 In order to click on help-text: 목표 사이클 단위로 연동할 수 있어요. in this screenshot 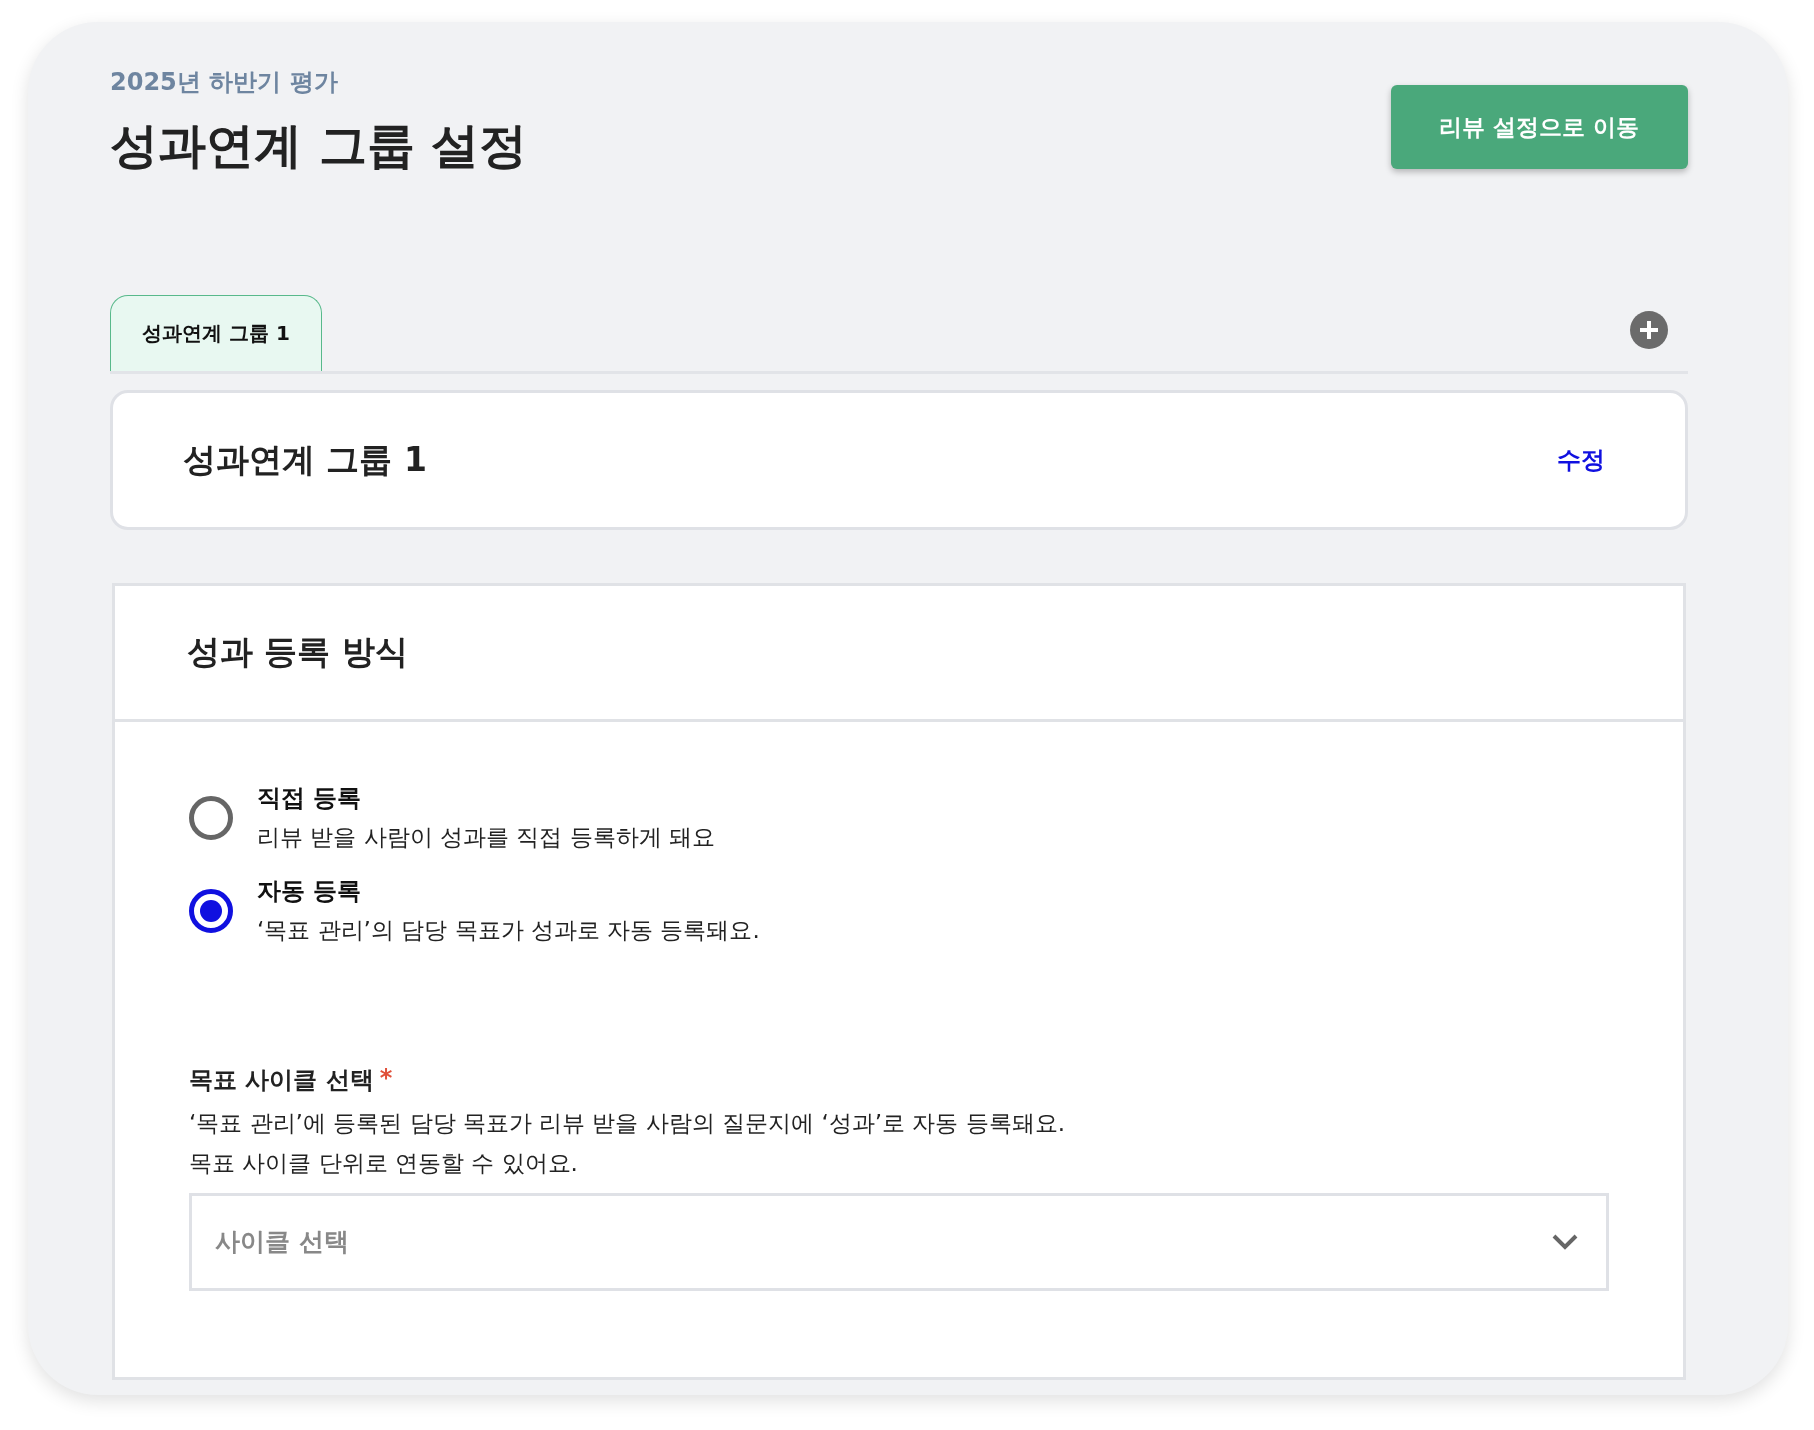, I will do `click(384, 1163)`.